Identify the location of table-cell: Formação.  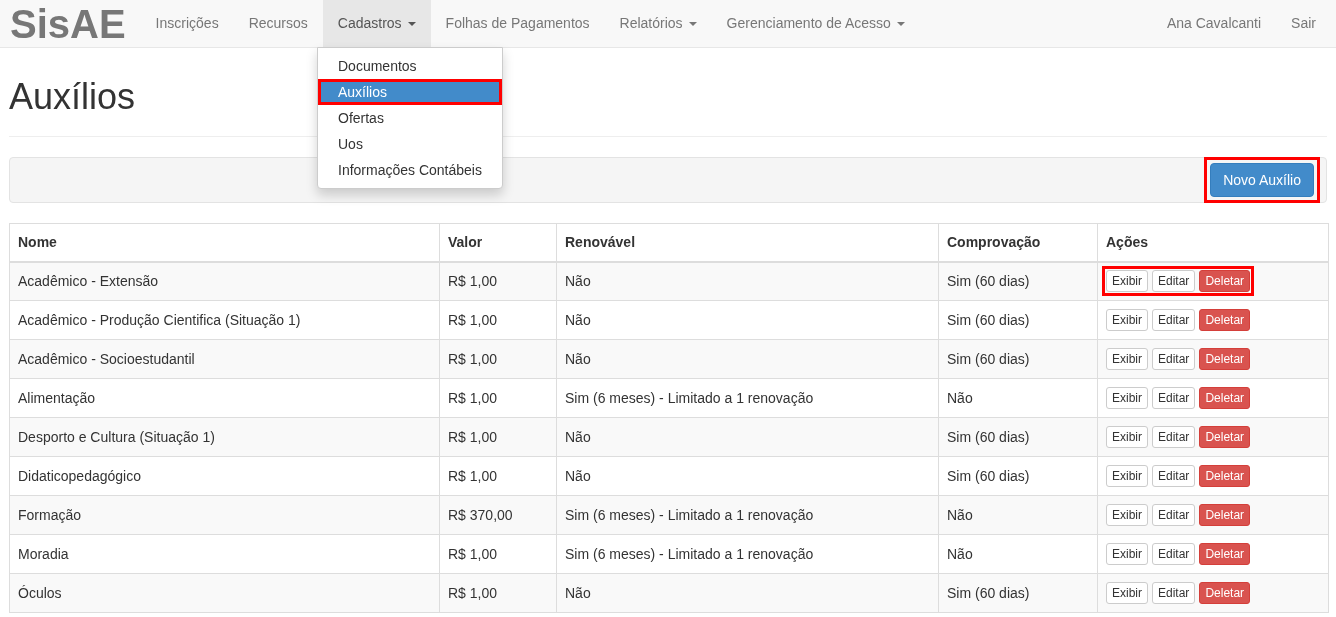
(50, 514).